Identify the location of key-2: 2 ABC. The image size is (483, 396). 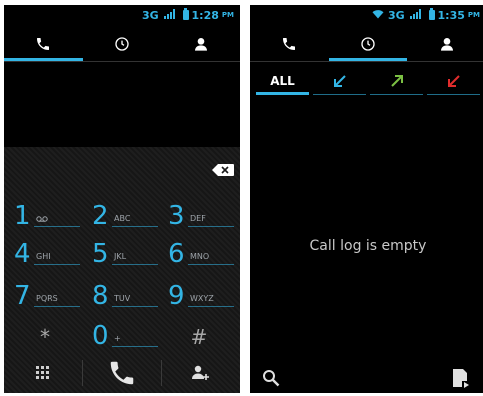
(125, 216).